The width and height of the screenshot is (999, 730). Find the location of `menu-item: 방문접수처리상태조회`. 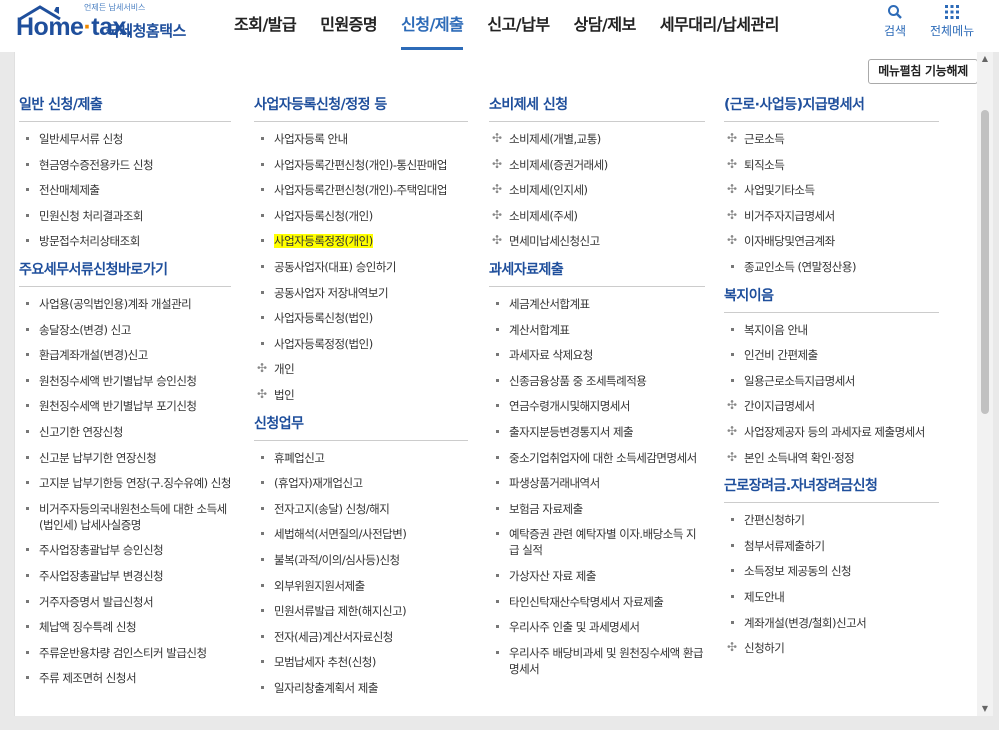

menu-item: 방문접수처리상태조회 is located at coordinates (125, 241).